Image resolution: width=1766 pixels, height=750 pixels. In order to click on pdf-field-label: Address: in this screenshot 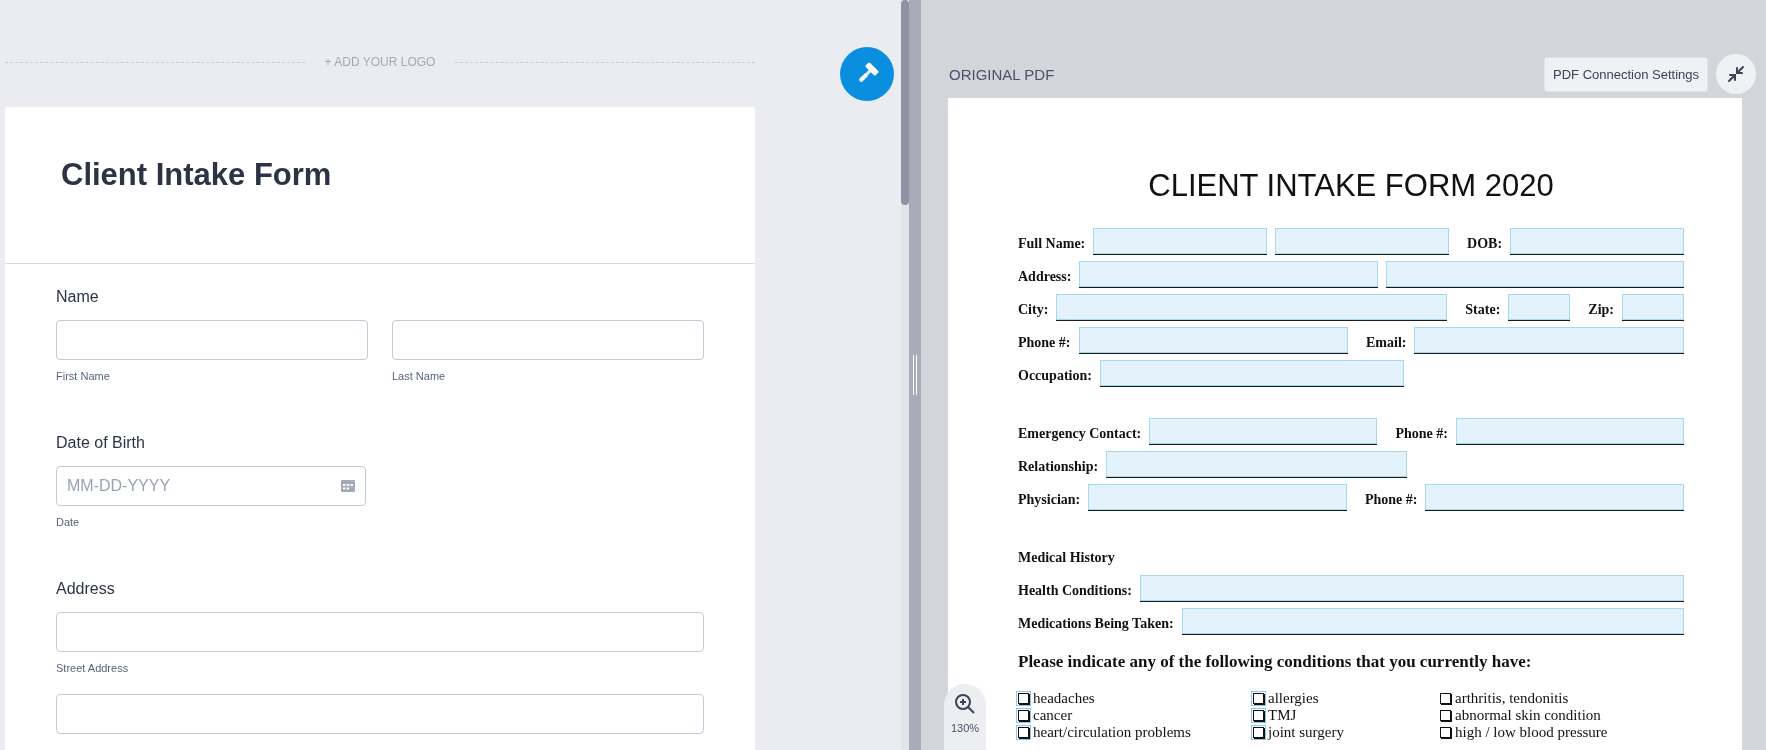, I will do `click(1045, 277)`.